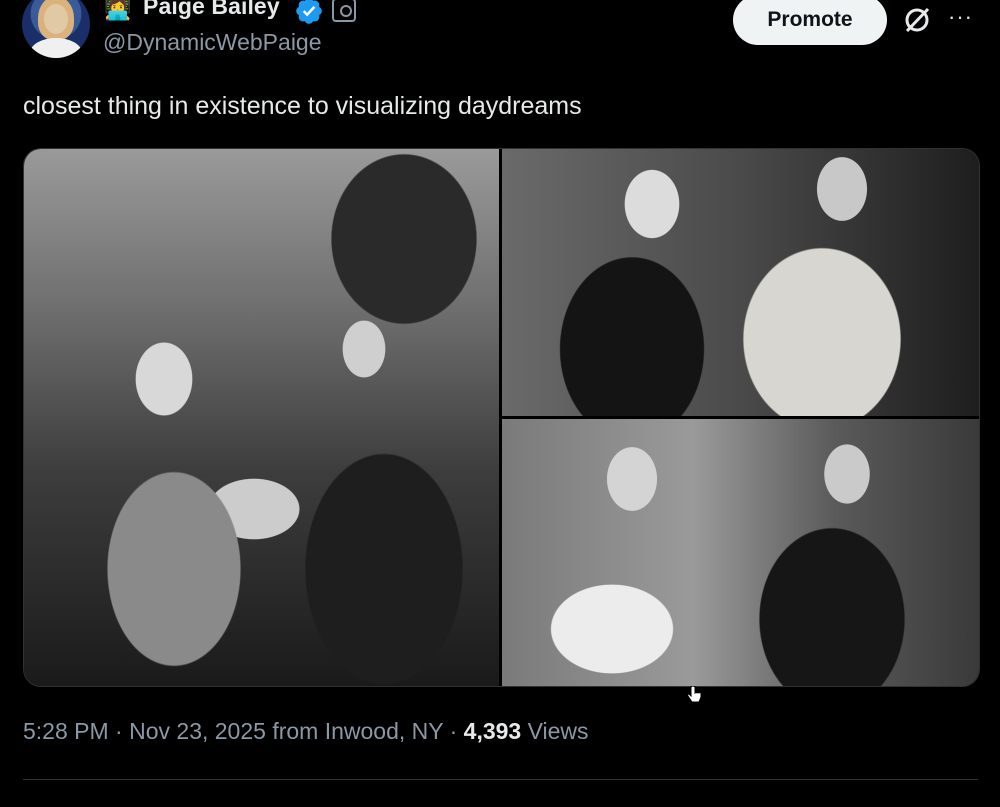 This screenshot has height=807, width=1000. I want to click on tweet-date: Nov 23, 2025, so click(197, 731).